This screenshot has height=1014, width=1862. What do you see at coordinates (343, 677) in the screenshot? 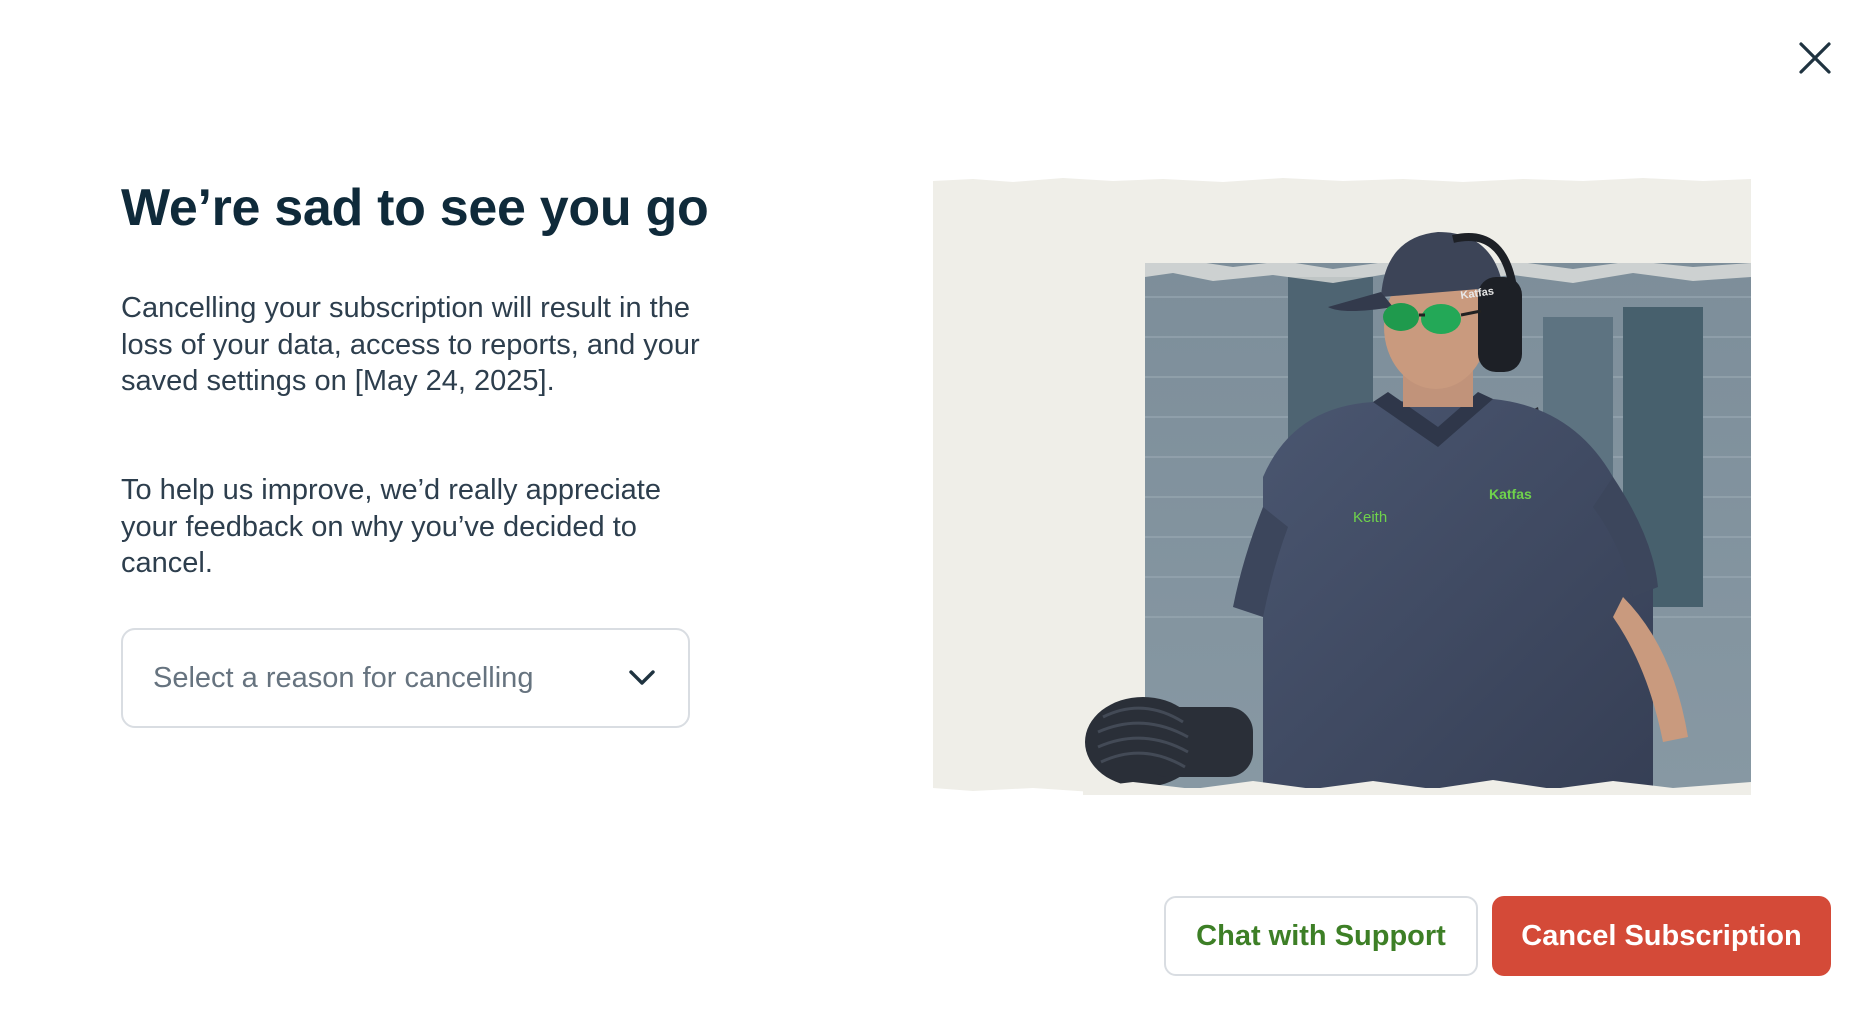
I see `cancel-reason-placeholder: Select a reason for cancelling` at bounding box center [343, 677].